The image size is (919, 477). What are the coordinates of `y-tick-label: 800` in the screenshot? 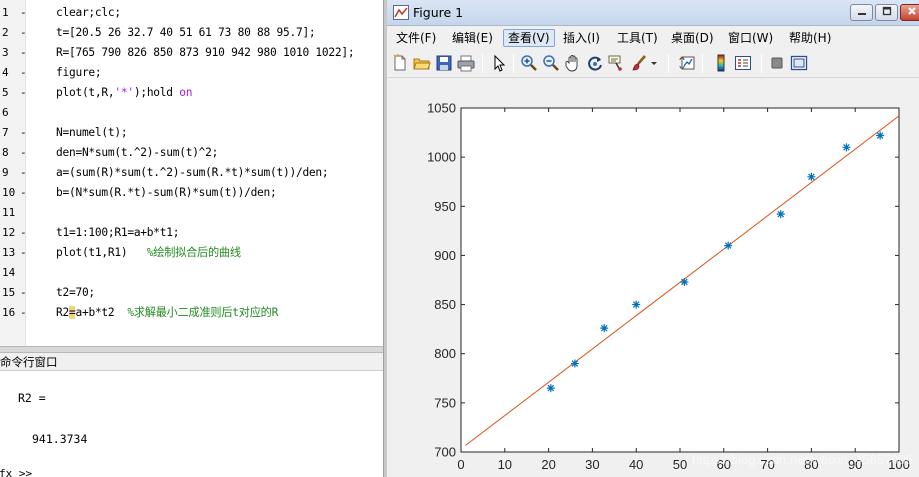 It's located at (445, 353).